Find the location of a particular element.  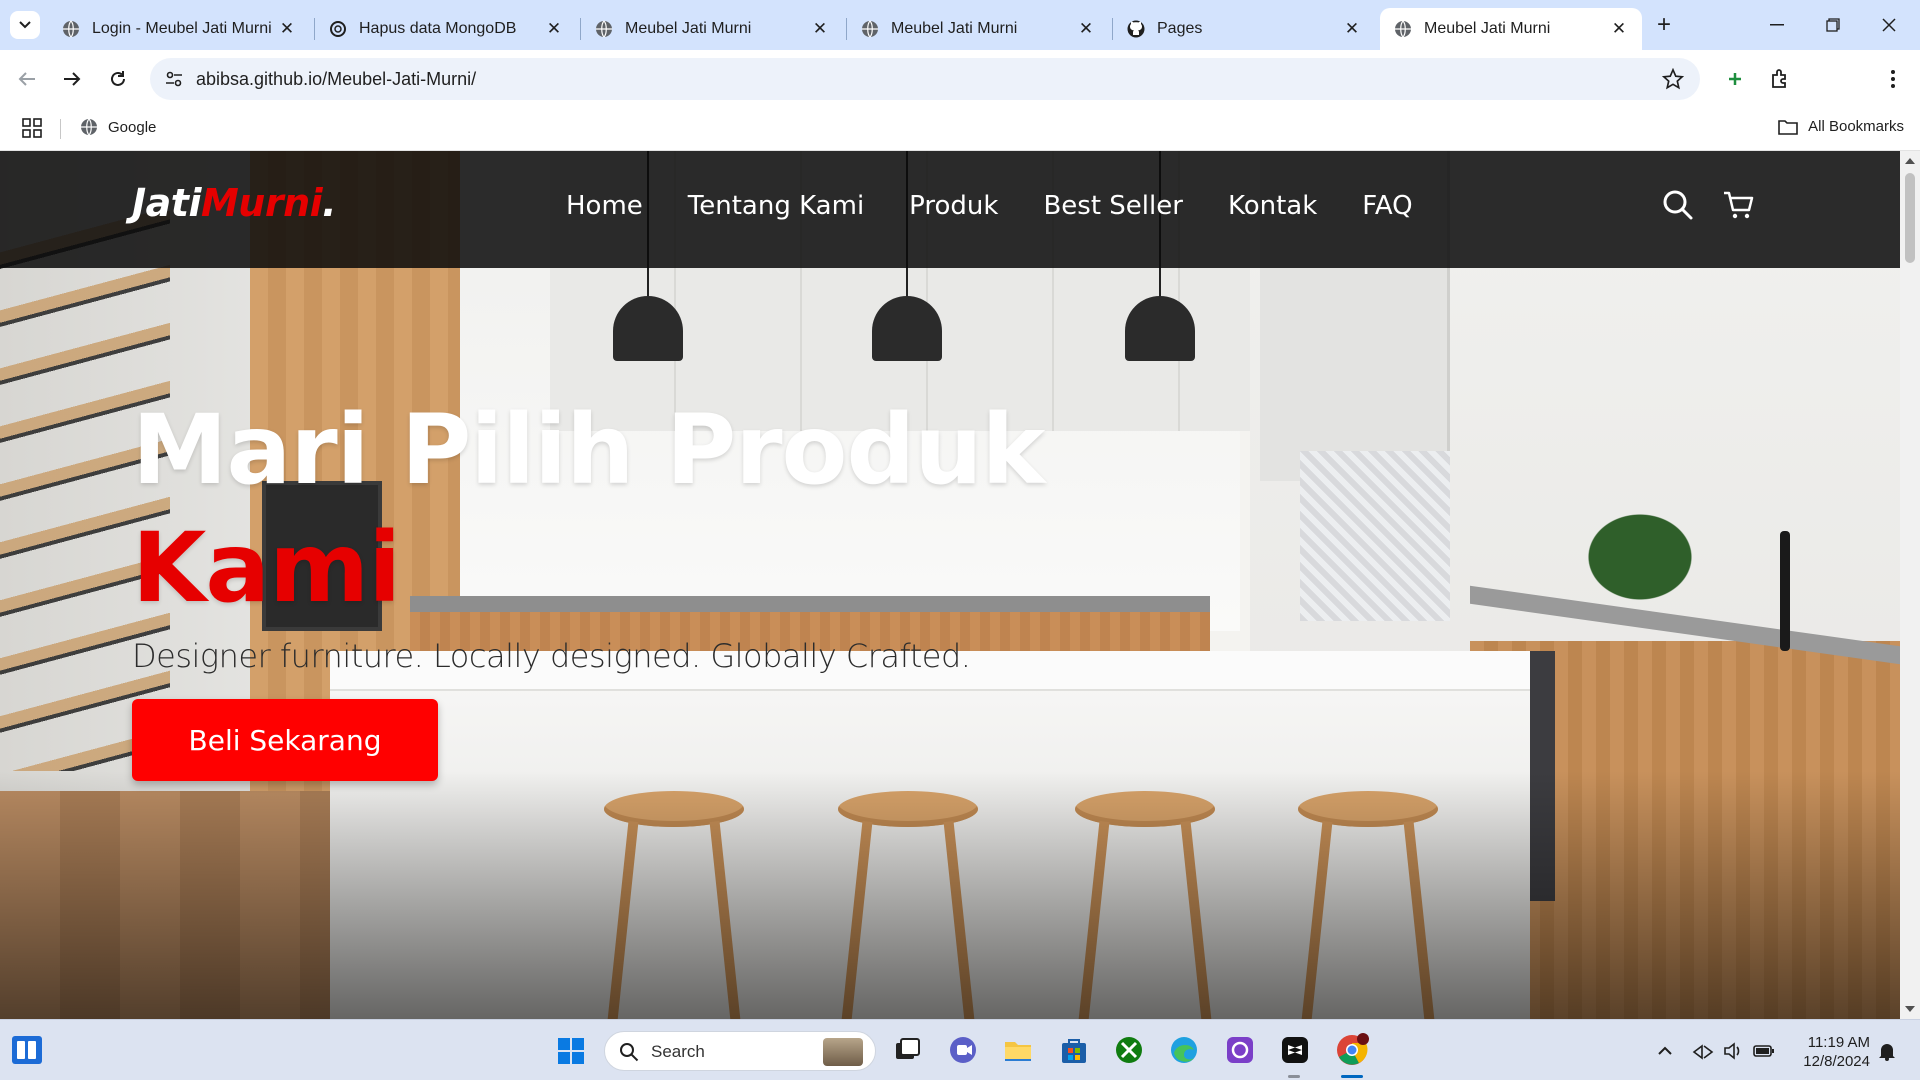

minimize-button is located at coordinates (1777, 25).